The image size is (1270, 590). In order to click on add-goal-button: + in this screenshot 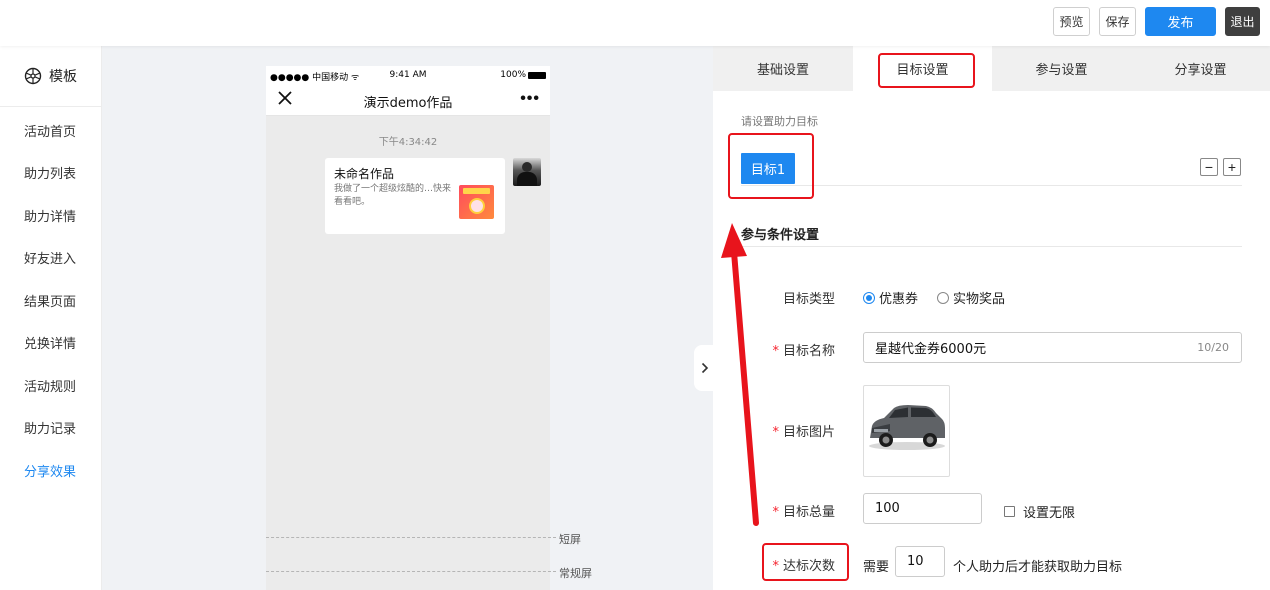, I will do `click(1232, 167)`.